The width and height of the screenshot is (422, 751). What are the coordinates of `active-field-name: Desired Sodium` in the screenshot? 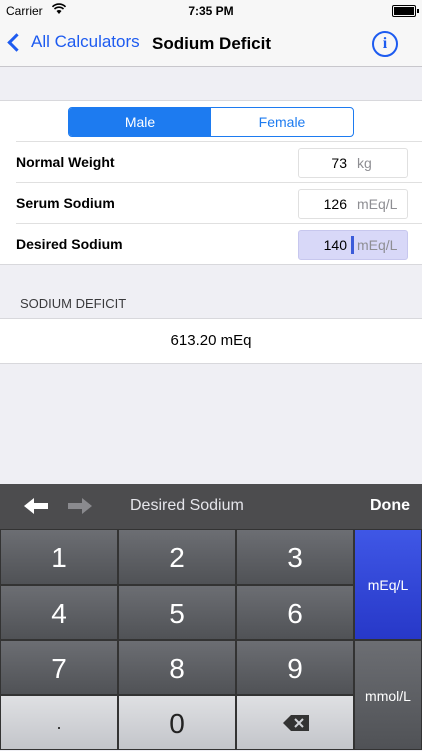 It's located at (187, 505).